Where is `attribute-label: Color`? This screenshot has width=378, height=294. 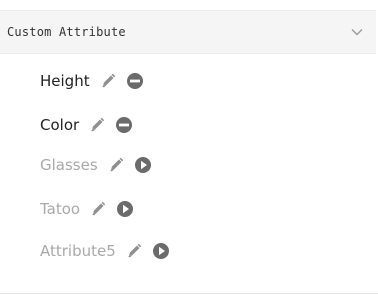 attribute-label: Color is located at coordinates (60, 125).